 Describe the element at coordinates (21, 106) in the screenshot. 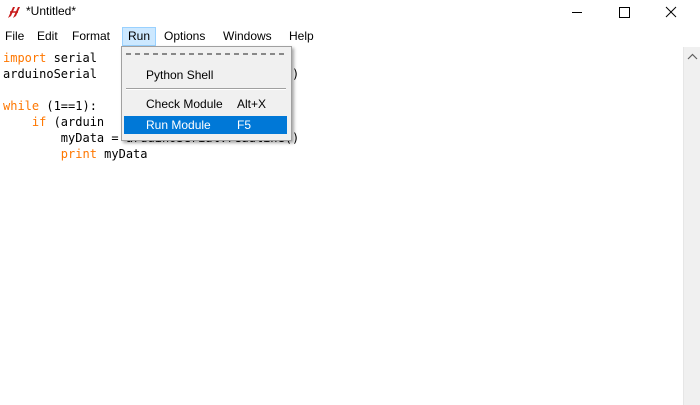

I see `code-keyword: while` at that location.